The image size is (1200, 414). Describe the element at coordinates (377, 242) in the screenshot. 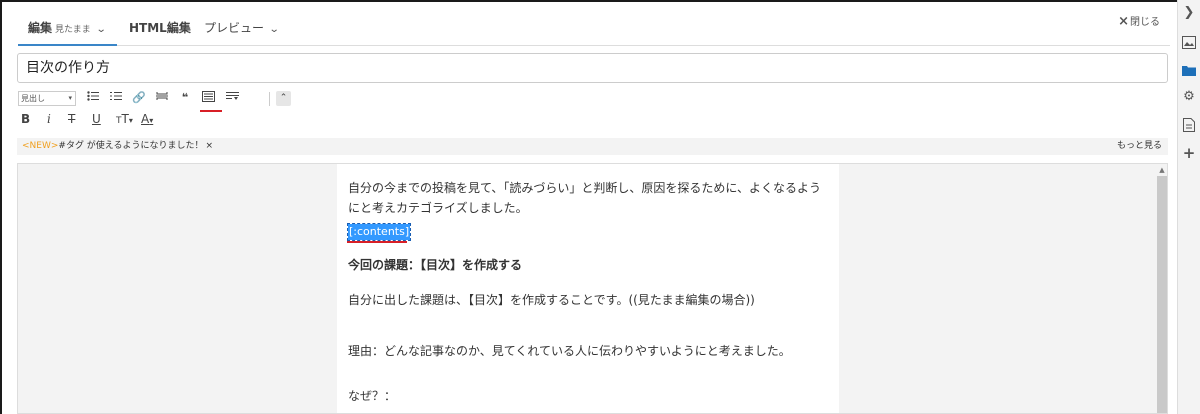

I see `contents-highlight-underline` at that location.